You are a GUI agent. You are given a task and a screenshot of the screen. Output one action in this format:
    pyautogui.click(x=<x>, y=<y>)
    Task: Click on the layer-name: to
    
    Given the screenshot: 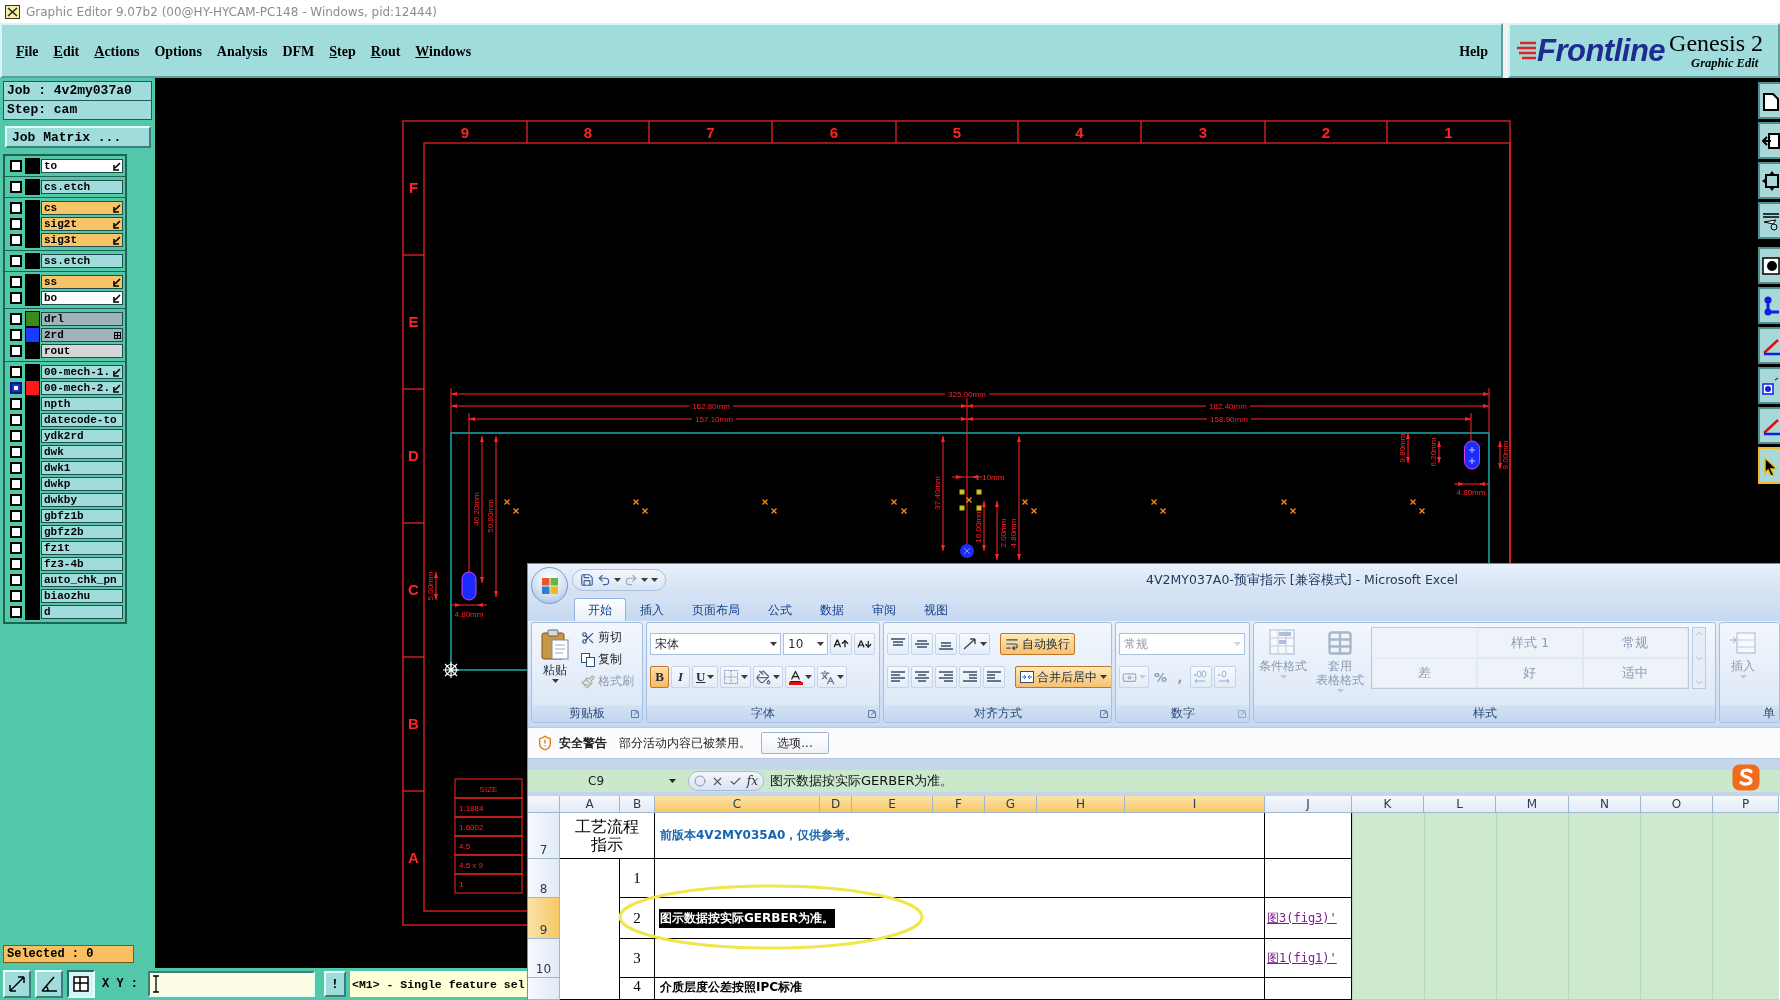 What is the action you would take?
    pyautogui.click(x=82, y=166)
    